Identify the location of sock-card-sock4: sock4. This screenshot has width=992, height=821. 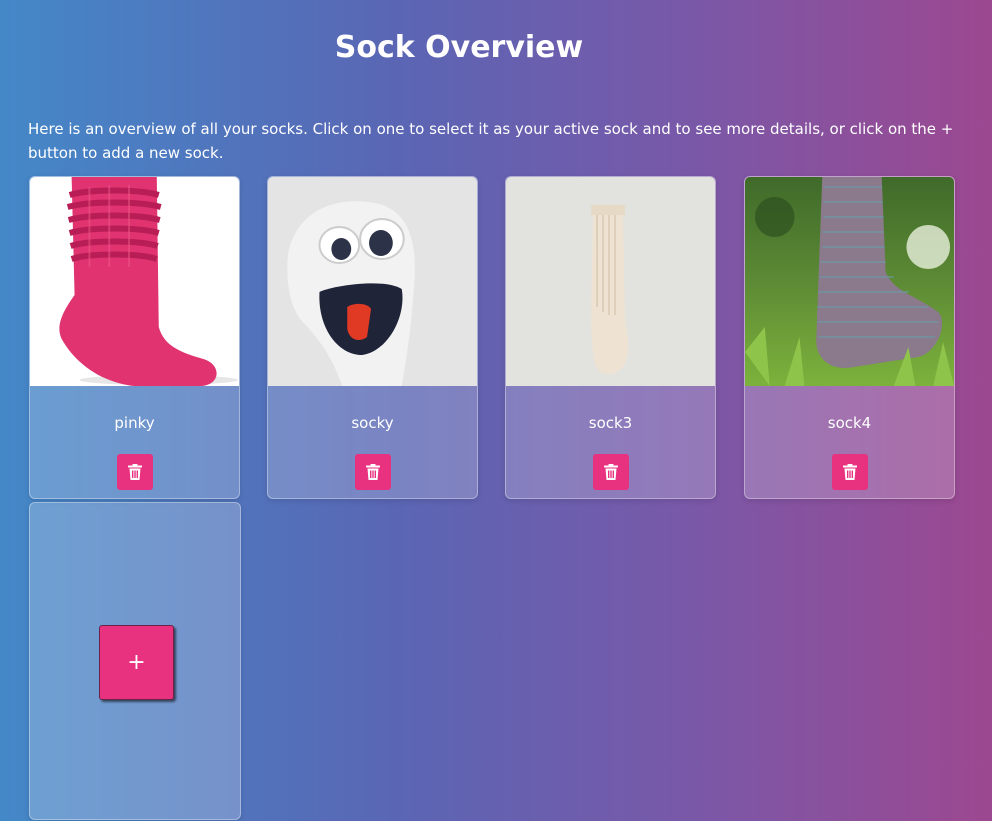
(849, 337).